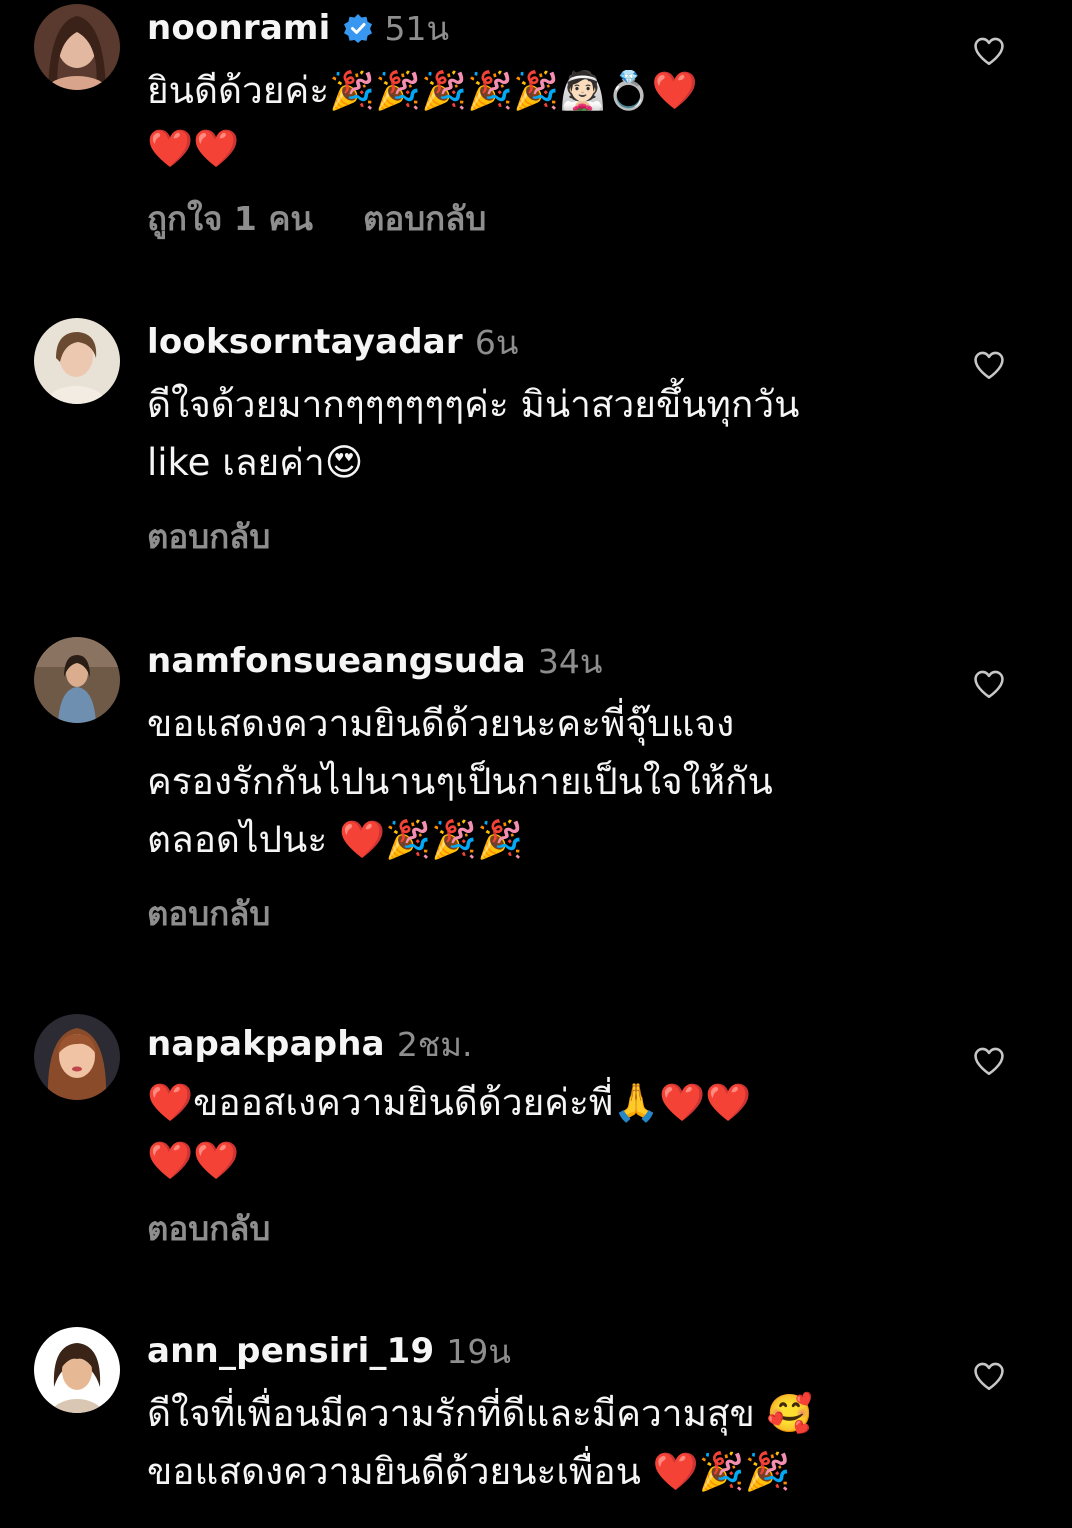 The image size is (1072, 1528). I want to click on comment-header: ann_pensiri_19 19น, so click(329, 1351).